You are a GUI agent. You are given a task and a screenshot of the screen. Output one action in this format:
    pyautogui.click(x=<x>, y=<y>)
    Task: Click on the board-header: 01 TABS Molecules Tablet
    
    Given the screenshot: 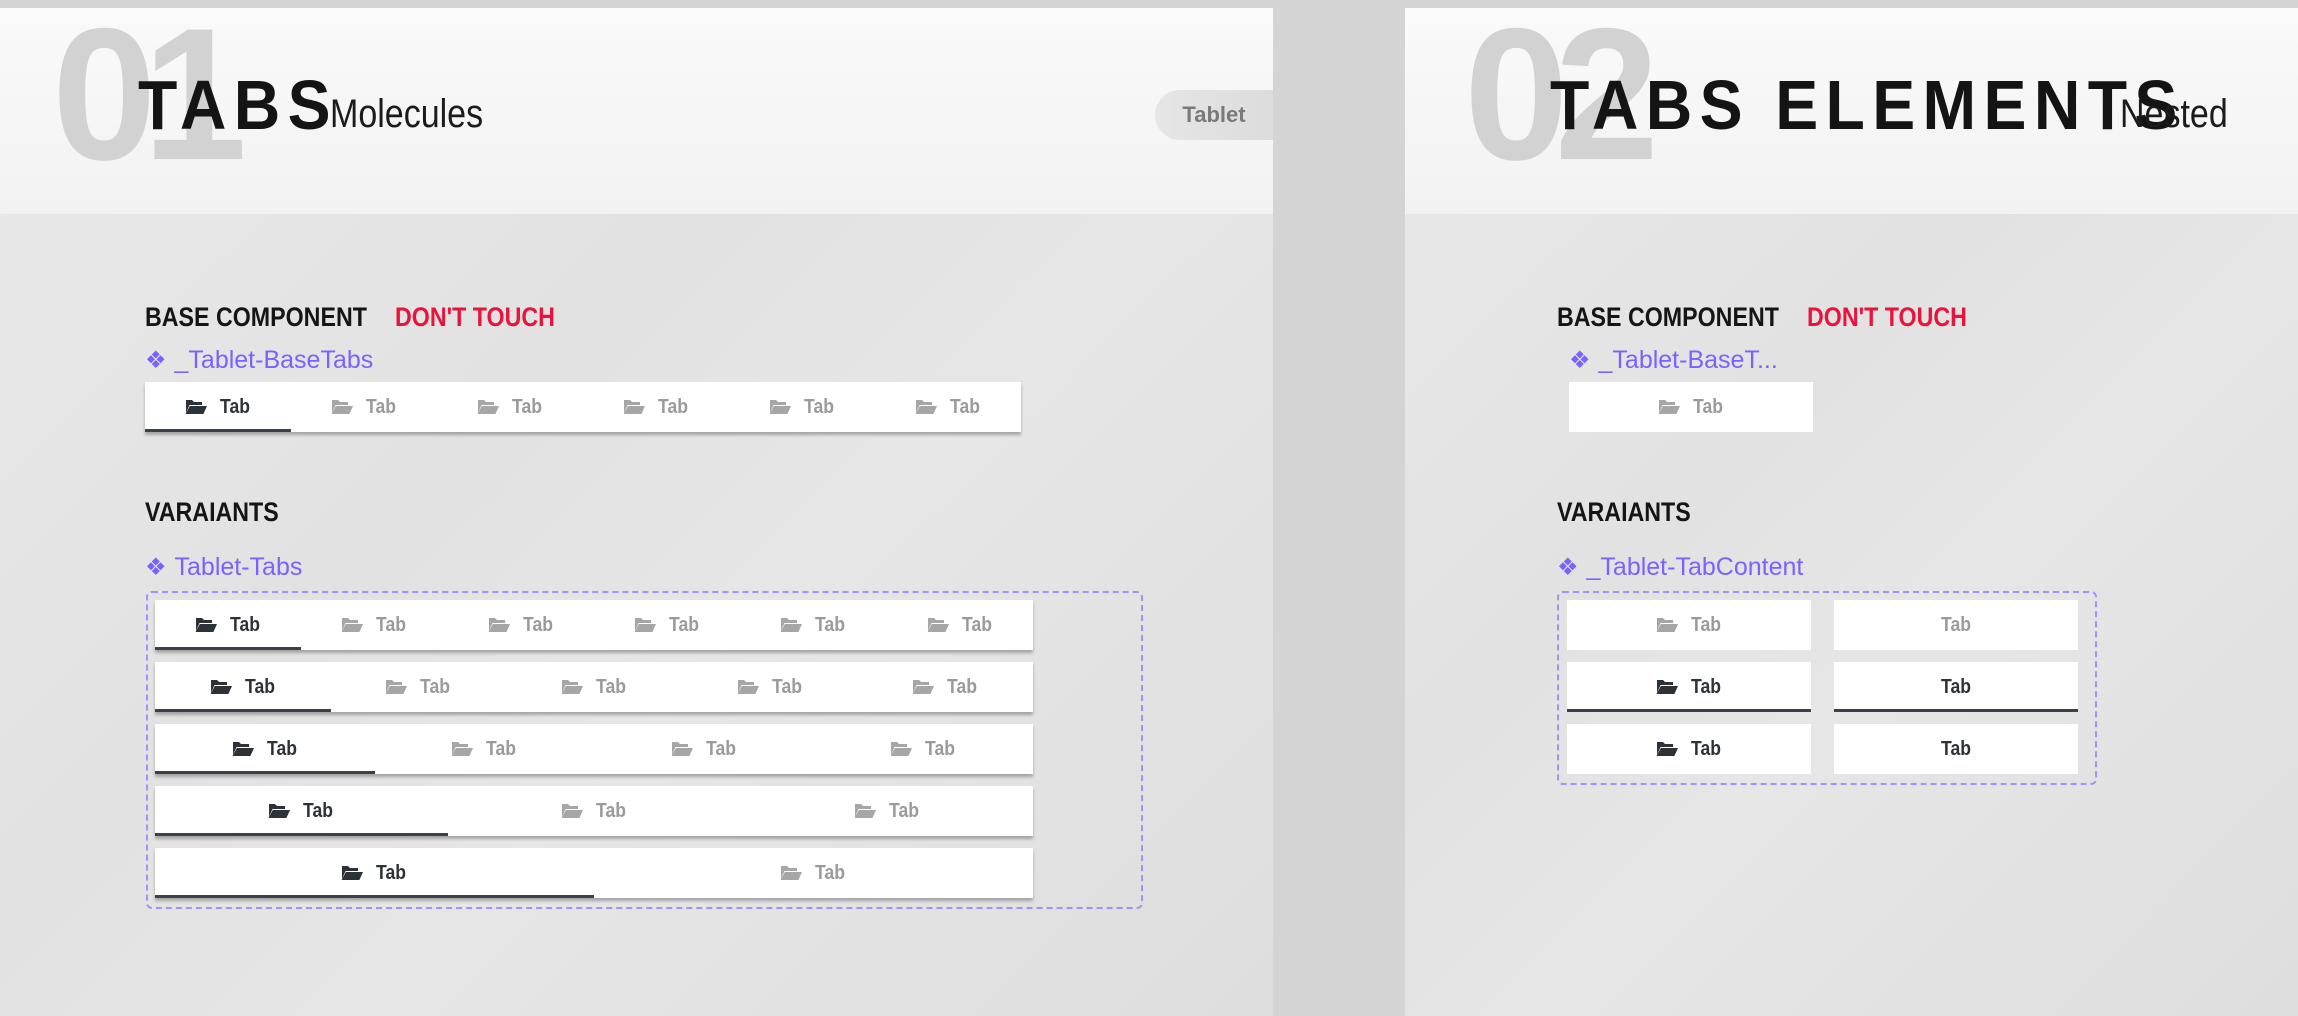 What is the action you would take?
    pyautogui.click(x=636, y=111)
    